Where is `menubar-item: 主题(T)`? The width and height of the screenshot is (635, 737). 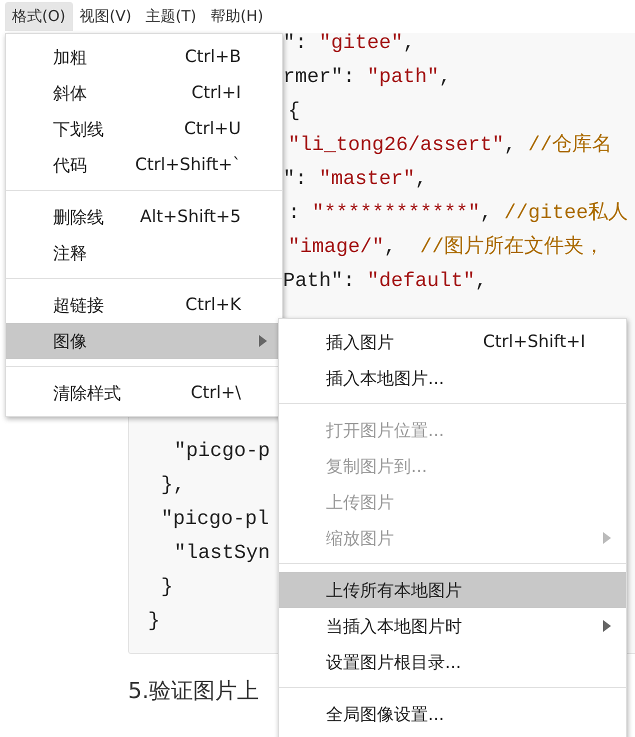 menubar-item: 主题(T) is located at coordinates (171, 16).